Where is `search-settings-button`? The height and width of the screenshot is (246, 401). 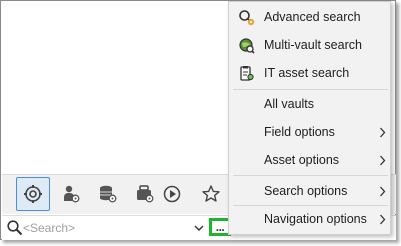 search-settings-button is located at coordinates (33, 194).